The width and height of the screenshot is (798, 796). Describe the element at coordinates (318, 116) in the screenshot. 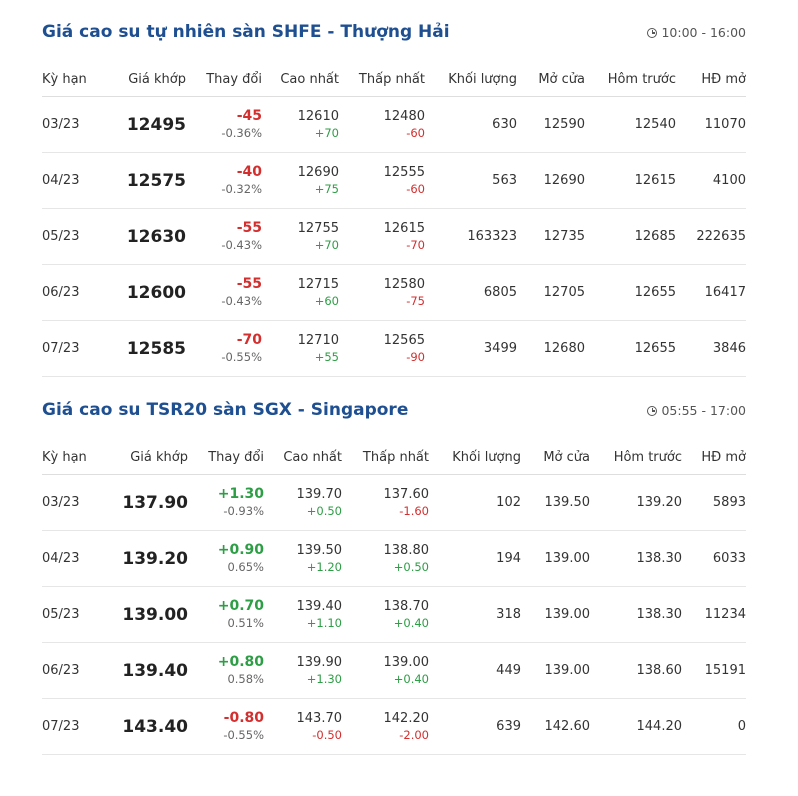

I see `high-value: 12610` at that location.